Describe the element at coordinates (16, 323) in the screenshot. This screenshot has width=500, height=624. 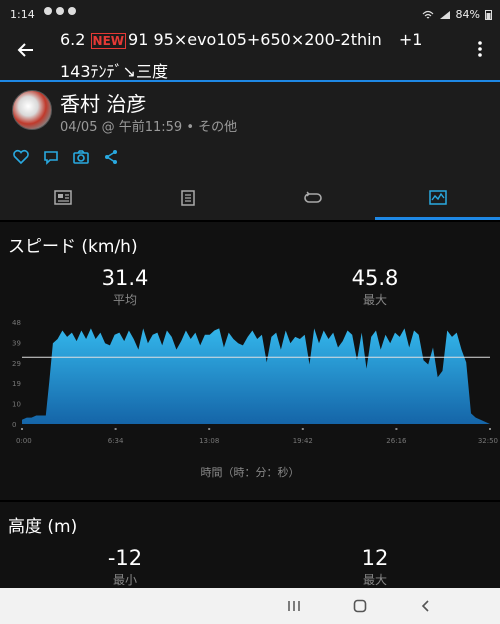
I see `y-tick-label: 48` at that location.